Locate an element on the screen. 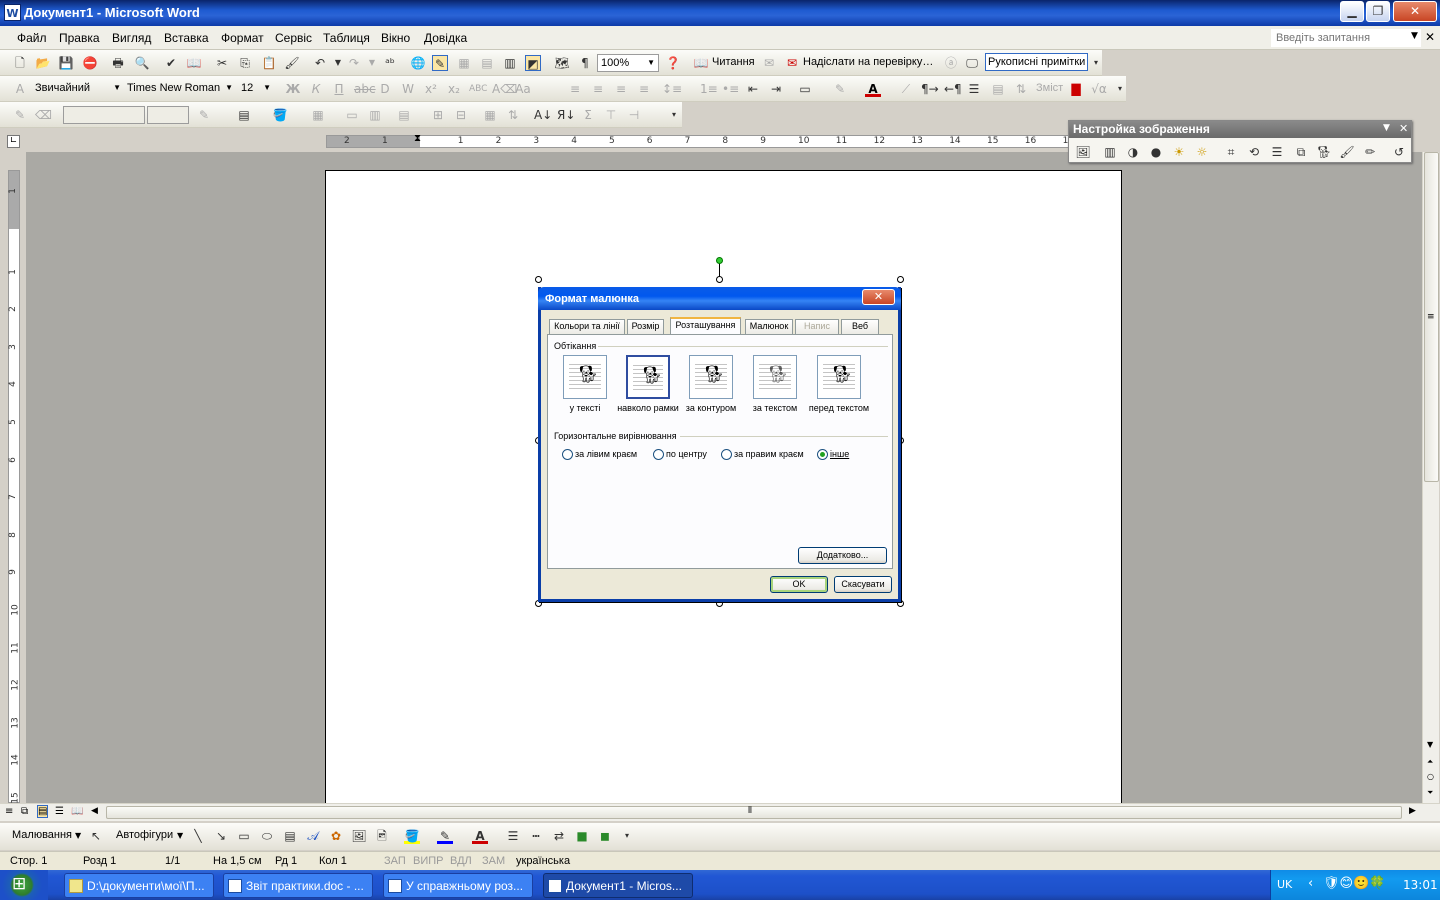 The height and width of the screenshot is (900, 1440). style-dropdown-icon: ▼ is located at coordinates (117, 88).